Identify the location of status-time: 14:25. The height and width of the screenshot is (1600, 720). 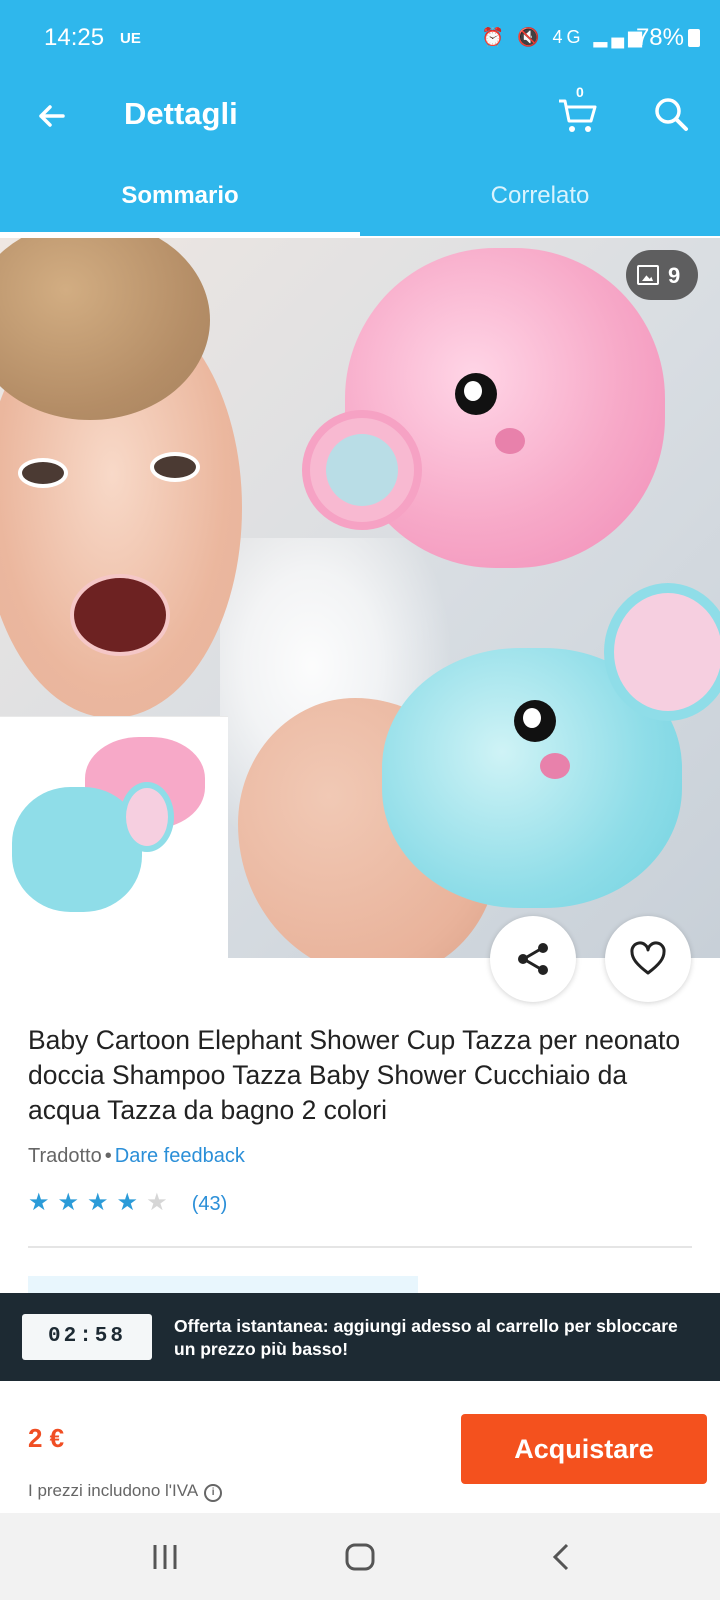
(74, 37).